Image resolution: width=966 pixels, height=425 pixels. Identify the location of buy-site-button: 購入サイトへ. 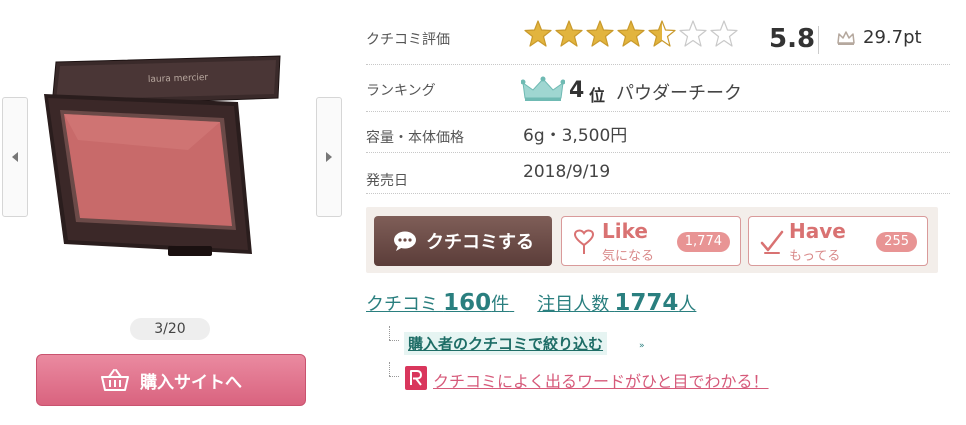
(171, 380).